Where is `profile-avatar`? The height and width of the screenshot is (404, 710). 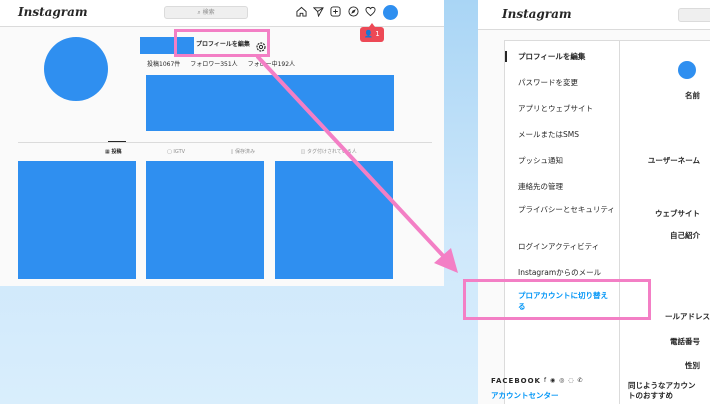 profile-avatar is located at coordinates (76, 69).